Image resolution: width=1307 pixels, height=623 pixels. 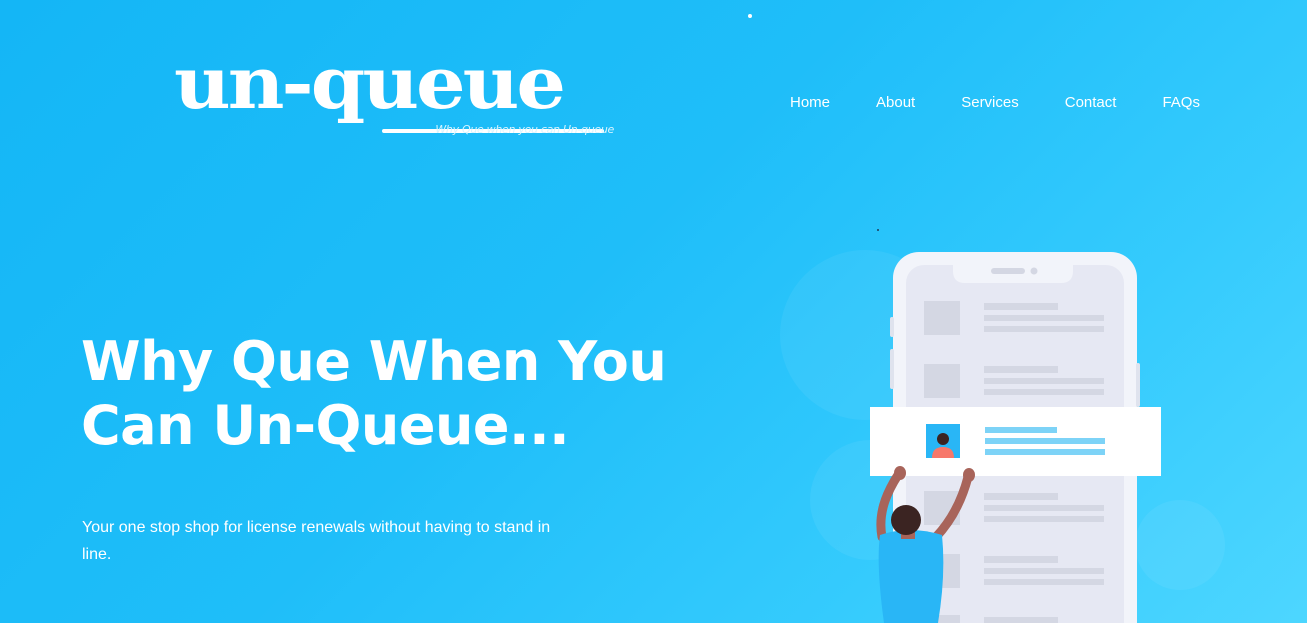 I want to click on decorative-dot, so click(x=750, y=16).